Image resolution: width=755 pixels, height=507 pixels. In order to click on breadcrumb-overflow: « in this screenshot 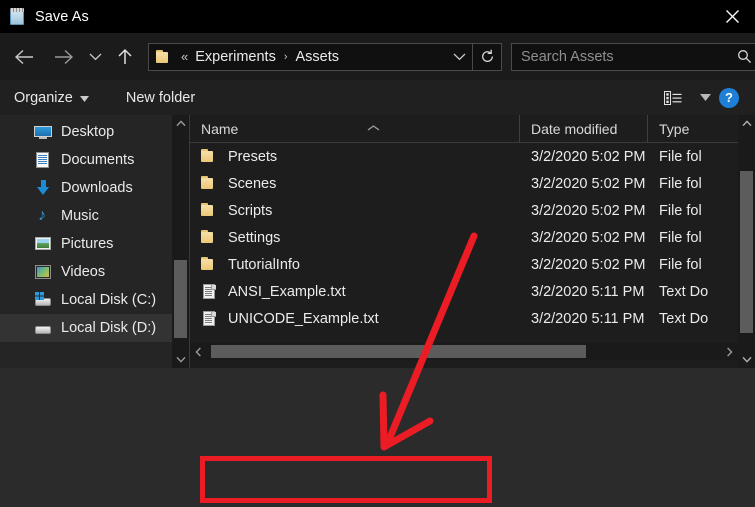, I will do `click(184, 56)`.